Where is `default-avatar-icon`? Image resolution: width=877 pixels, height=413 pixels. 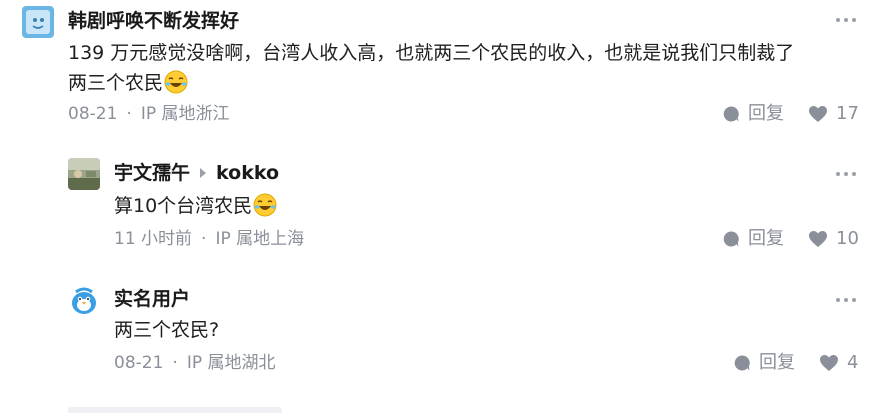 default-avatar-icon is located at coordinates (38, 22).